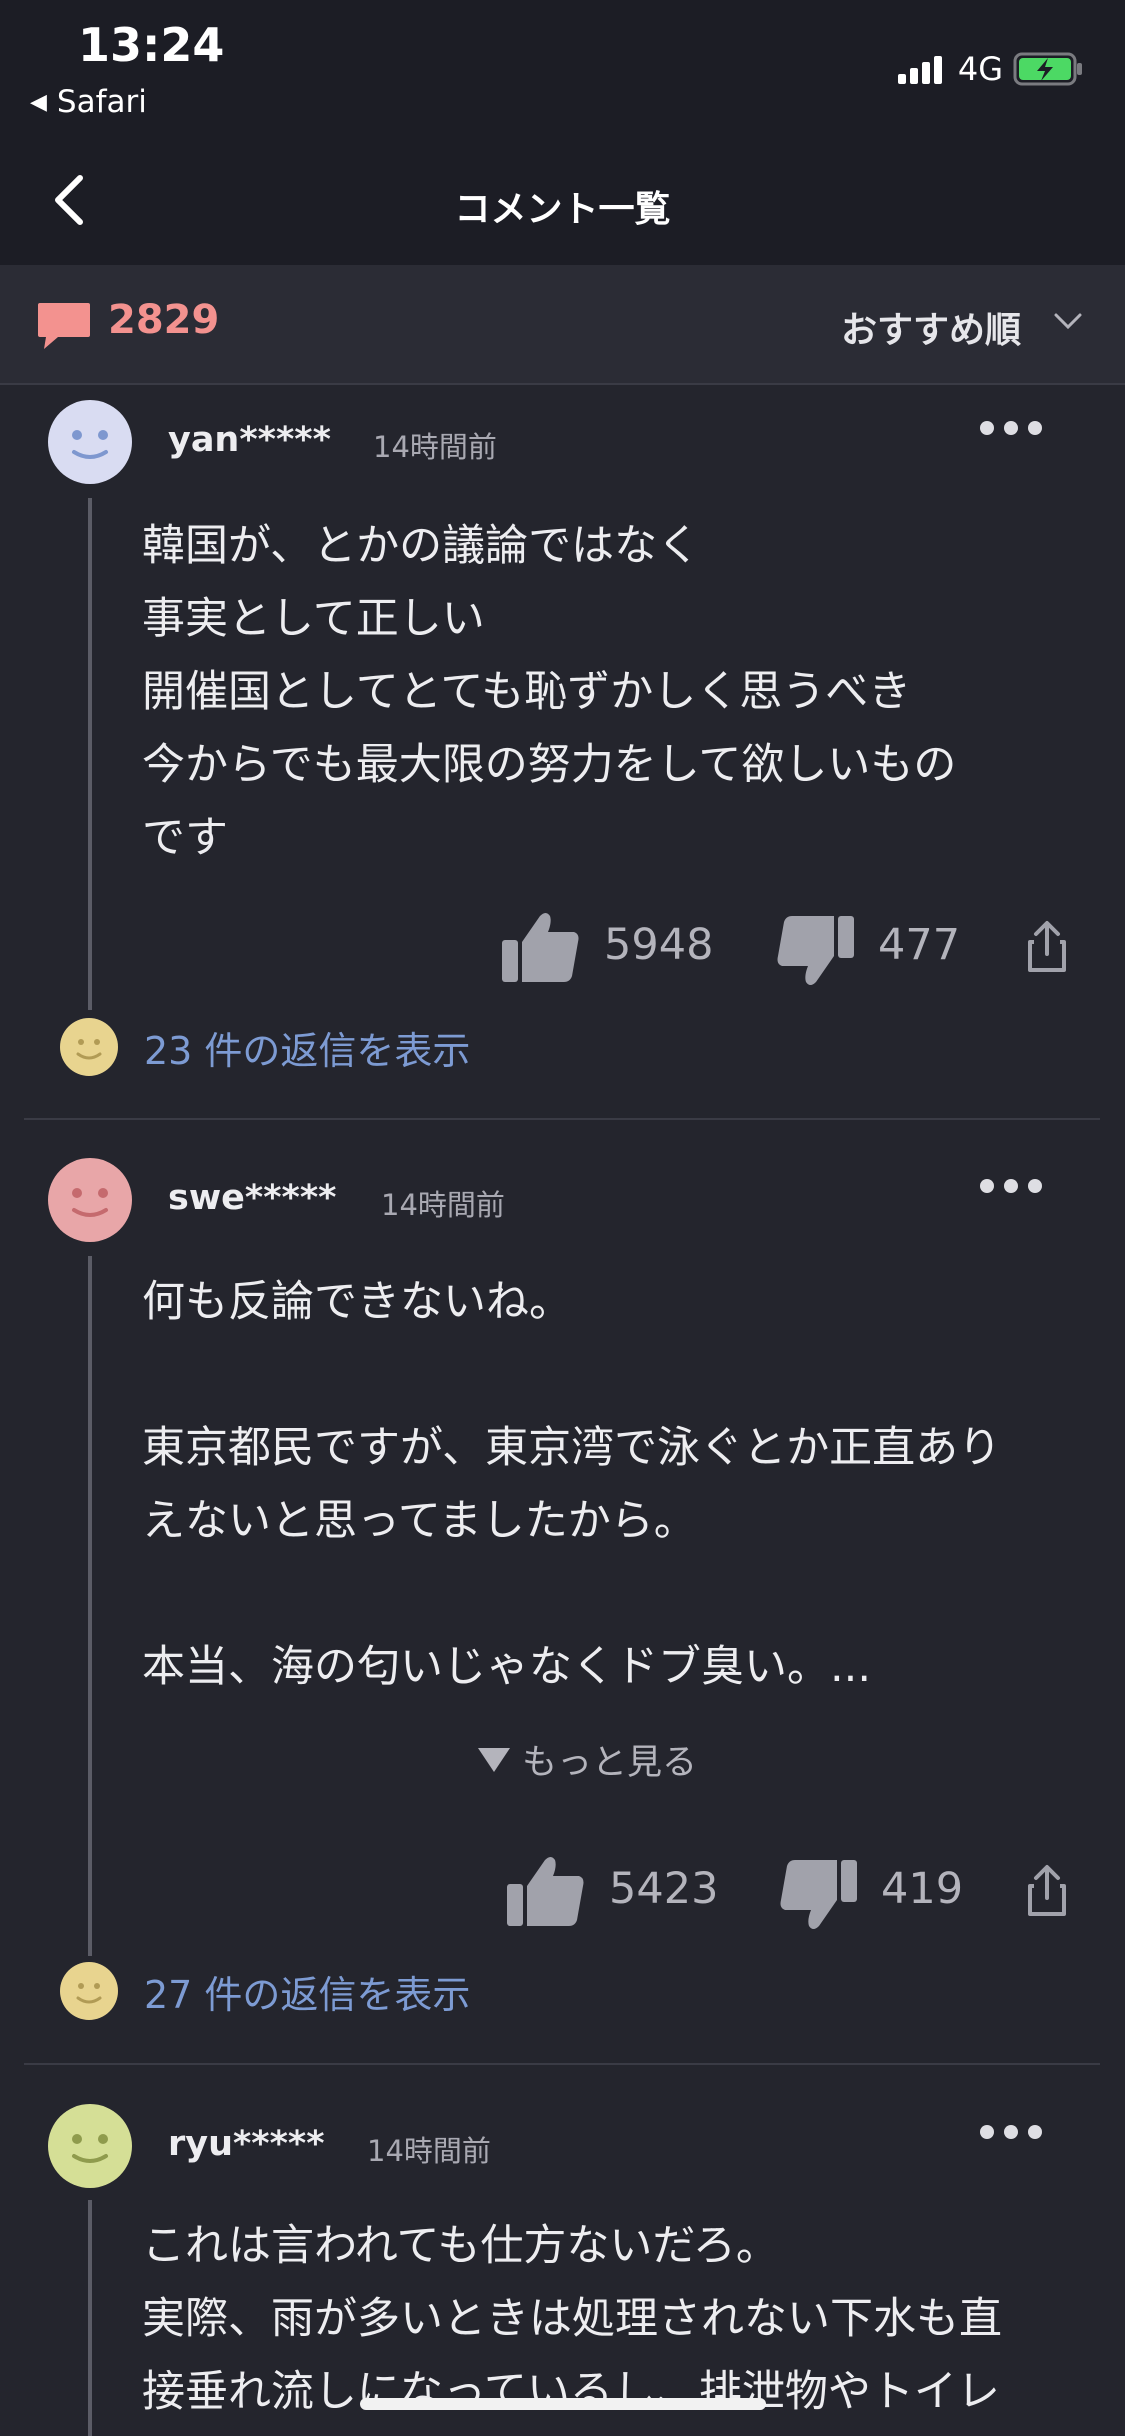 The width and height of the screenshot is (1125, 2436). Describe the element at coordinates (609, 1759) in the screenshot. I see `see-more-label: もっと見る` at that location.